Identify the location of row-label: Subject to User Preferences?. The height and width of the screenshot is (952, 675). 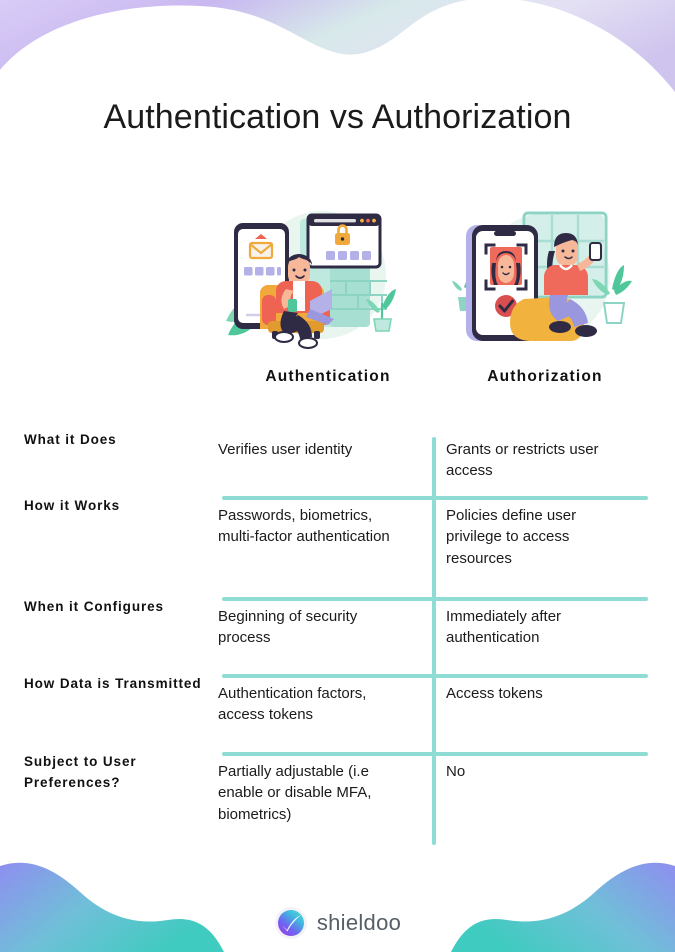
(80, 772).